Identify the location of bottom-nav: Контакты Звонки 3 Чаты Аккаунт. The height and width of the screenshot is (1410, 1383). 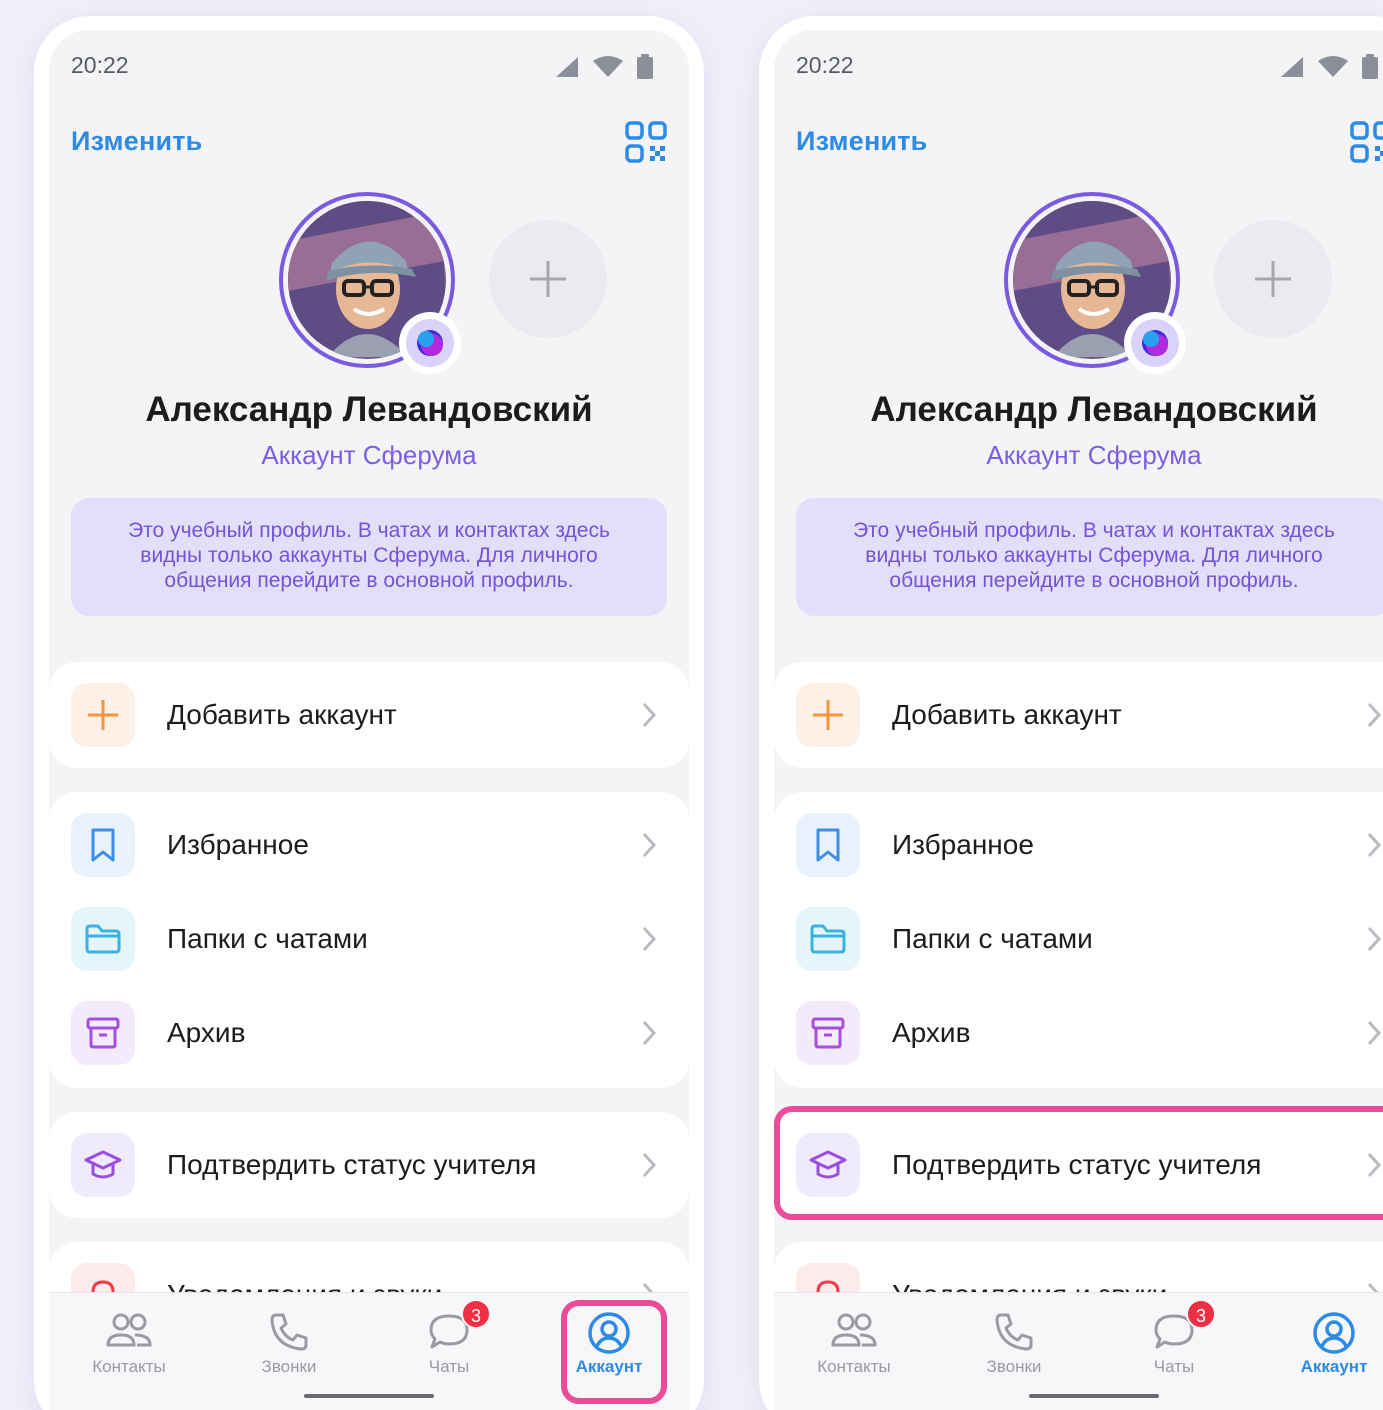
(1078, 1351).